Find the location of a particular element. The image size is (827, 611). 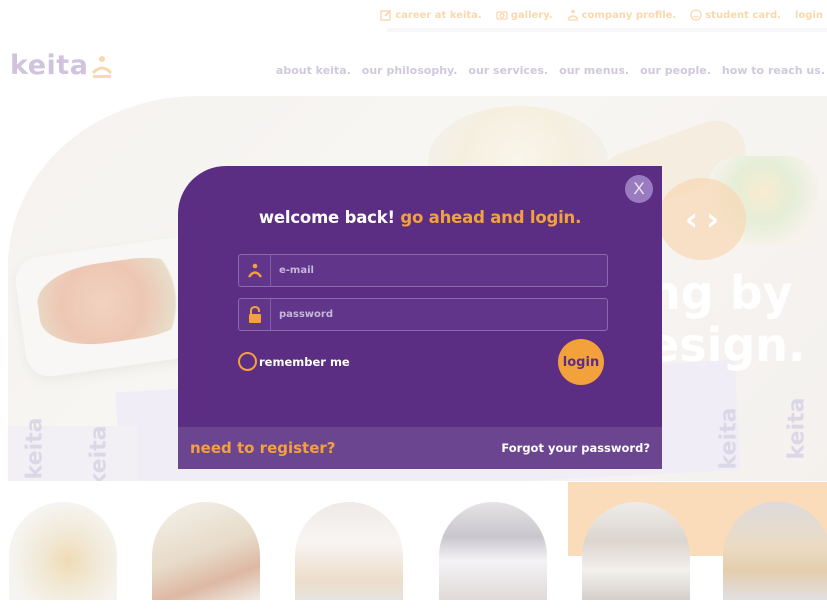

heading-welcome: welcome back! is located at coordinates (326, 217).